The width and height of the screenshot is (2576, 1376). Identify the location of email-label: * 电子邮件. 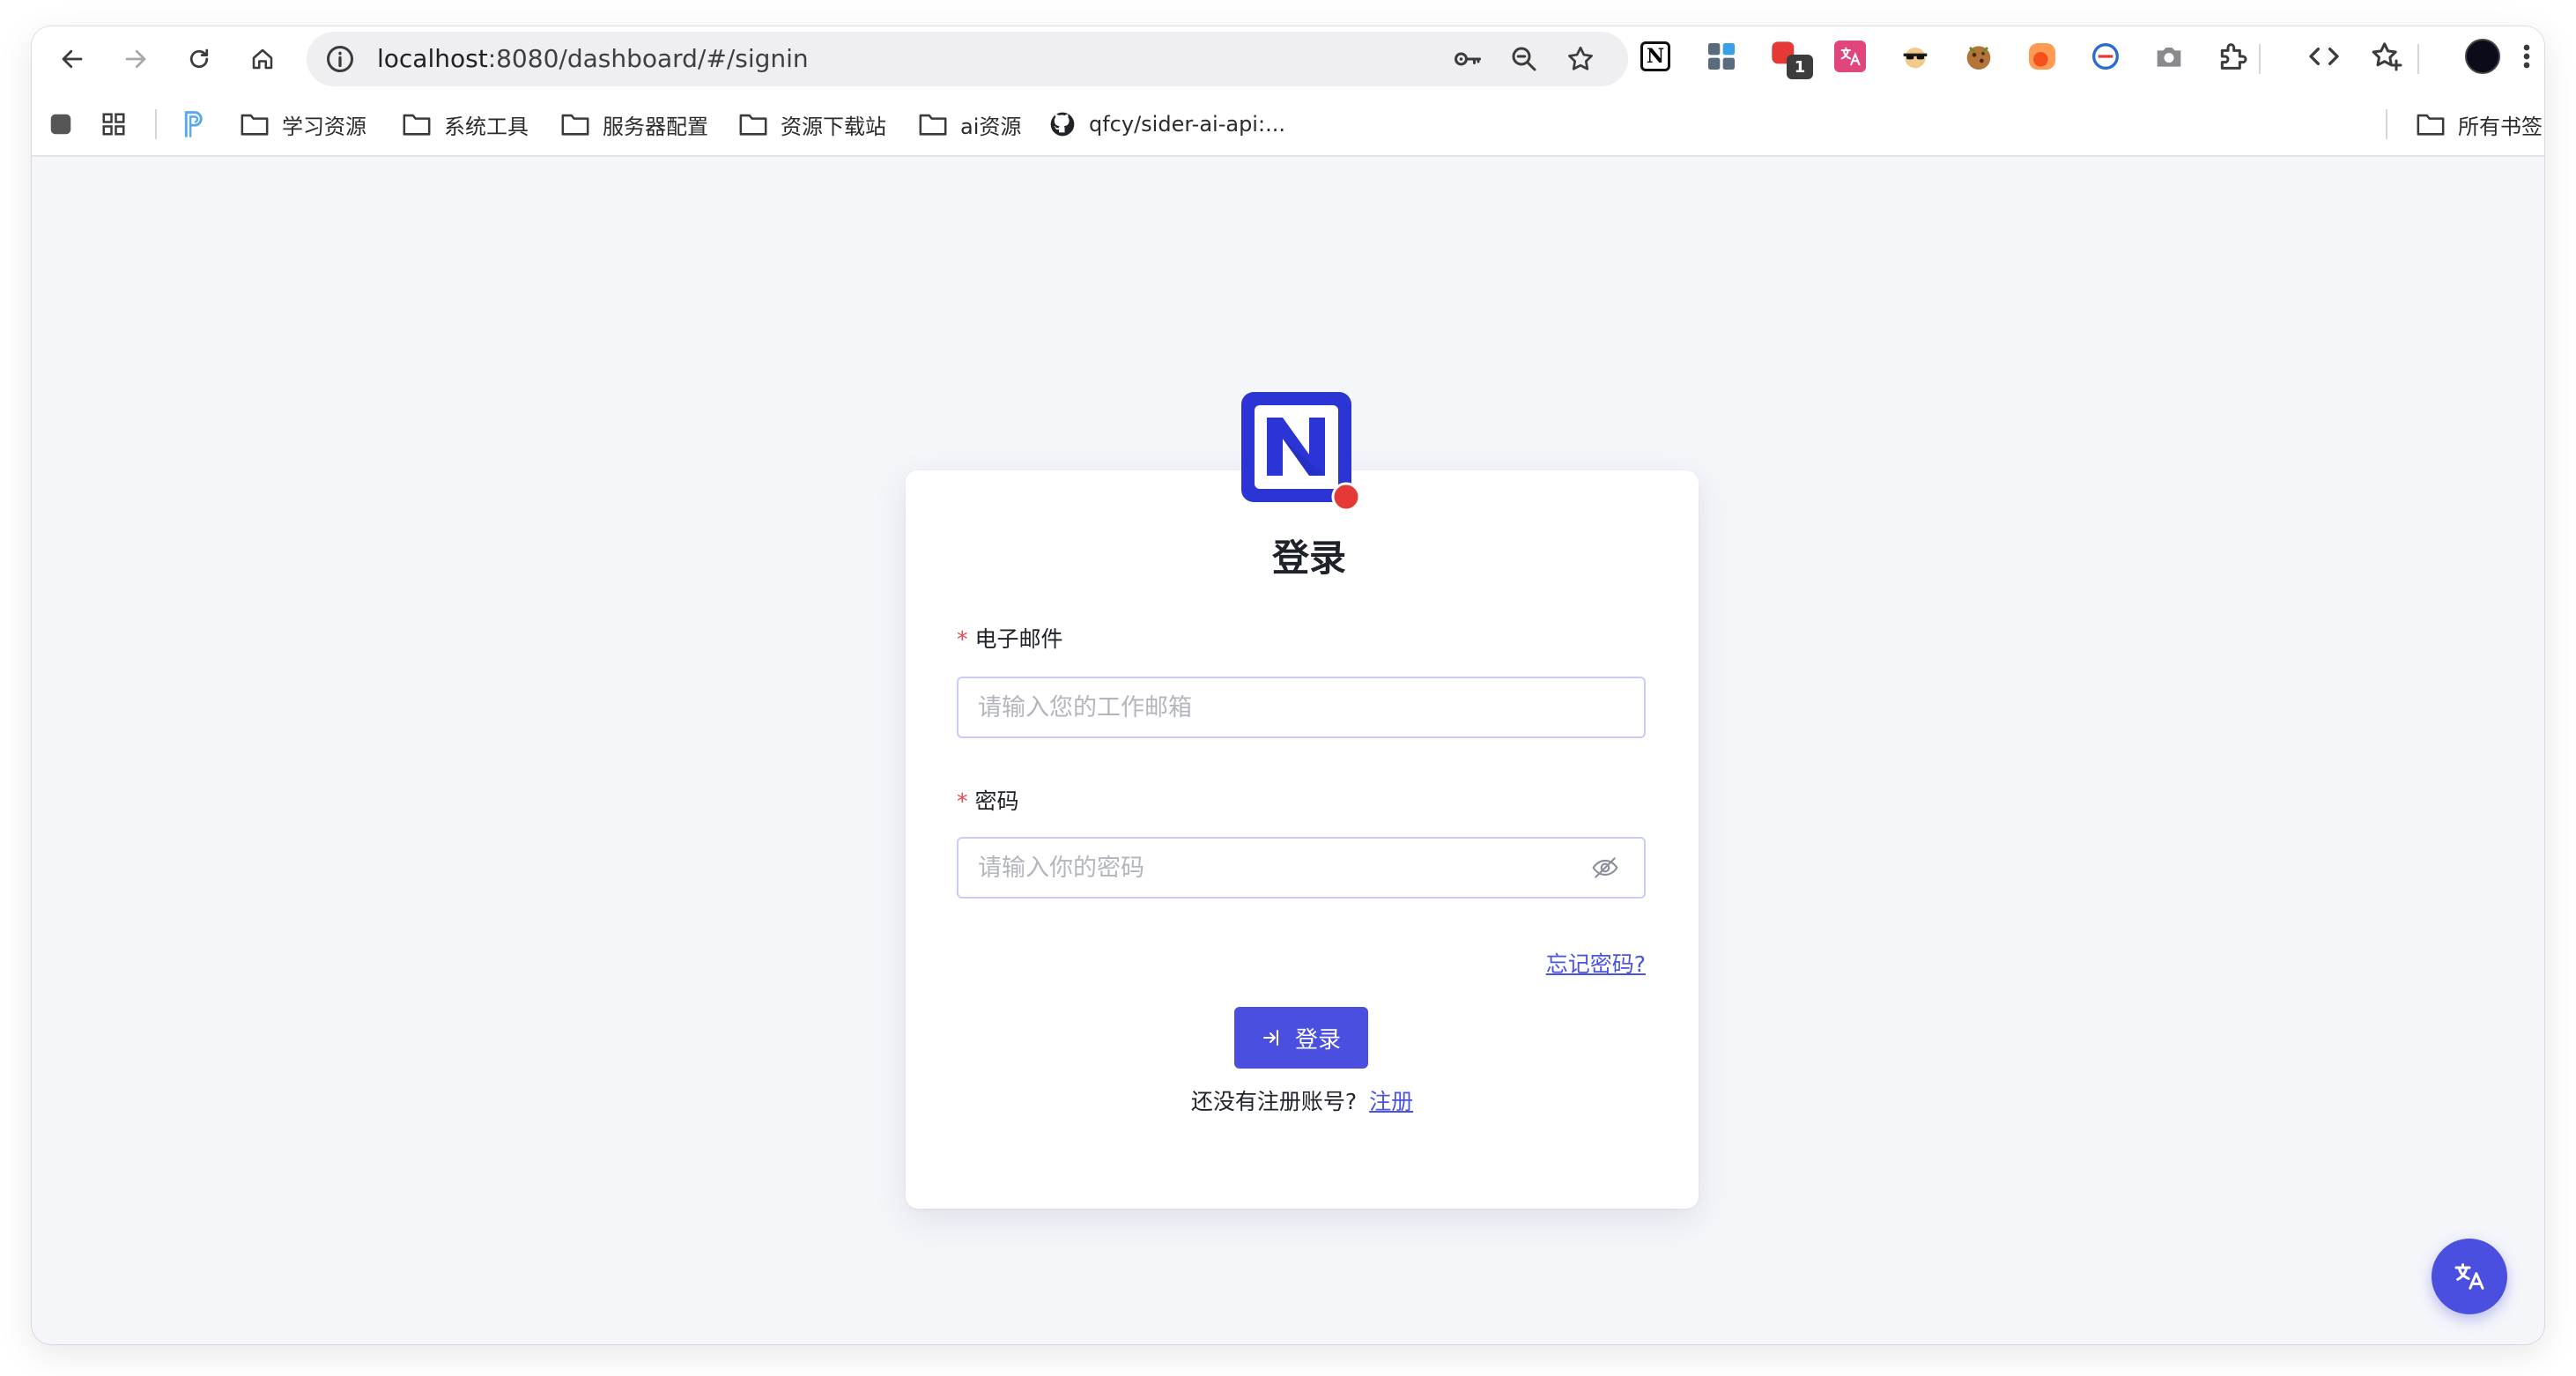
(1010, 638).